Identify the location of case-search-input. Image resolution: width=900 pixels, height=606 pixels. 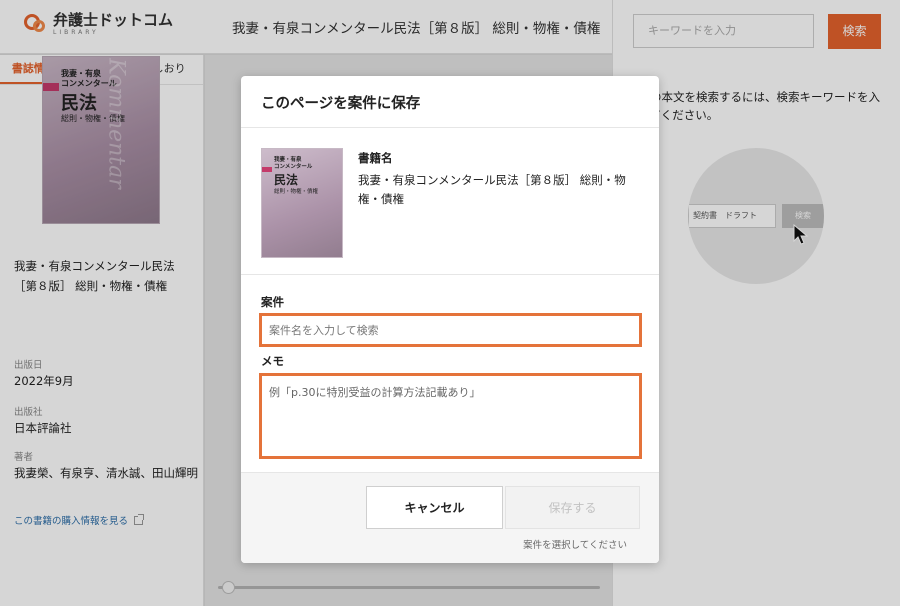
(450, 330).